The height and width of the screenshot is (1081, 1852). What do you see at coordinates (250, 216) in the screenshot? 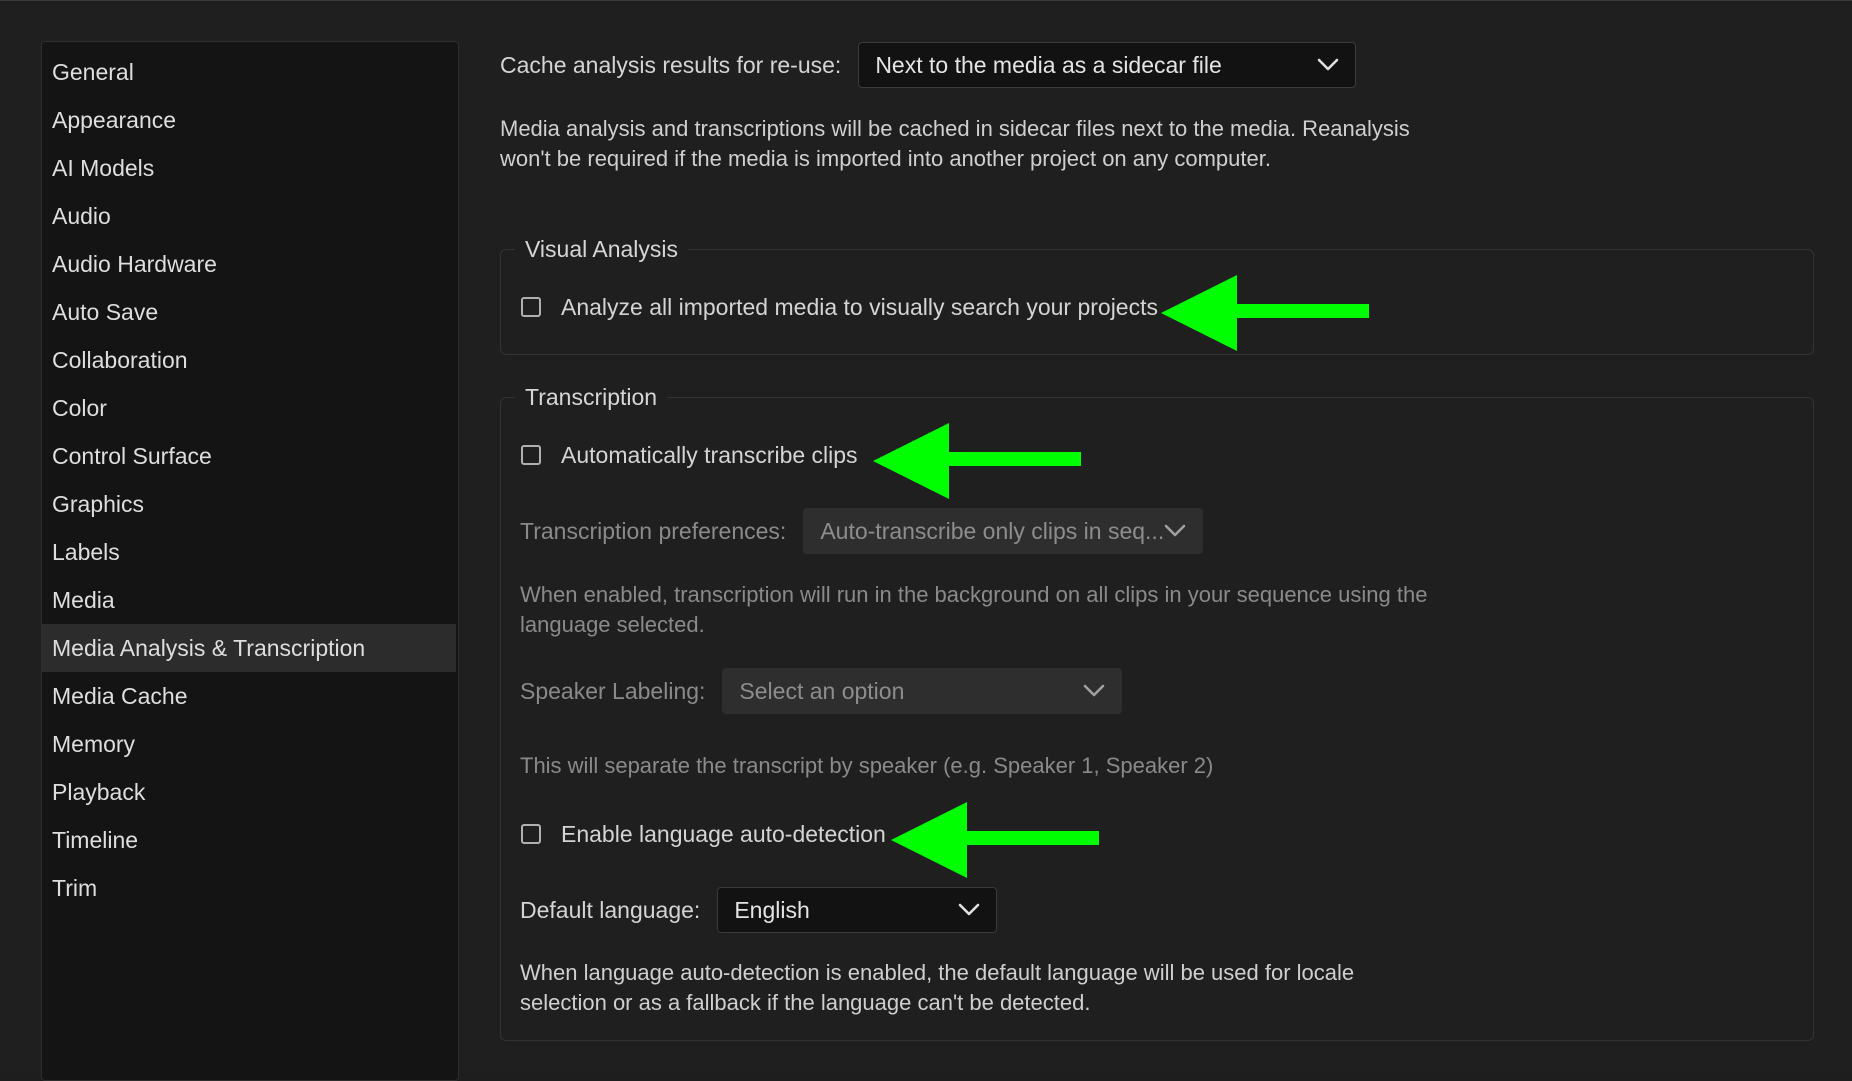
I see `sidebar-item-audio: Audio` at bounding box center [250, 216].